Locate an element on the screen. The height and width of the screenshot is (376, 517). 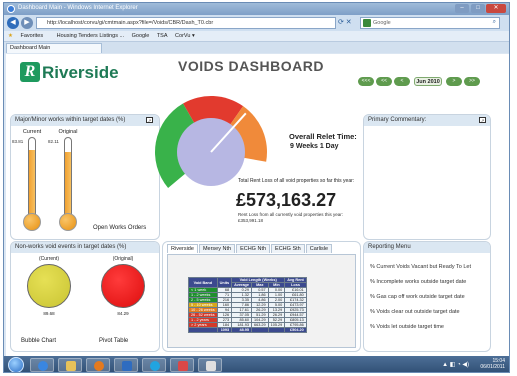
taskbar-outlook is located at coordinates (126, 365).